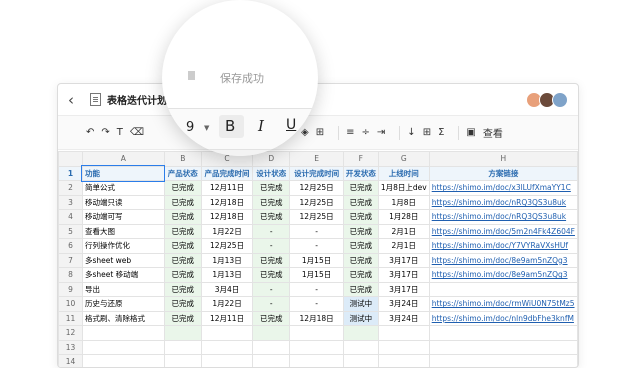 The image size is (635, 368). Describe the element at coordinates (403, 231) in the screenshot. I see `cell: 2月1日` at that location.